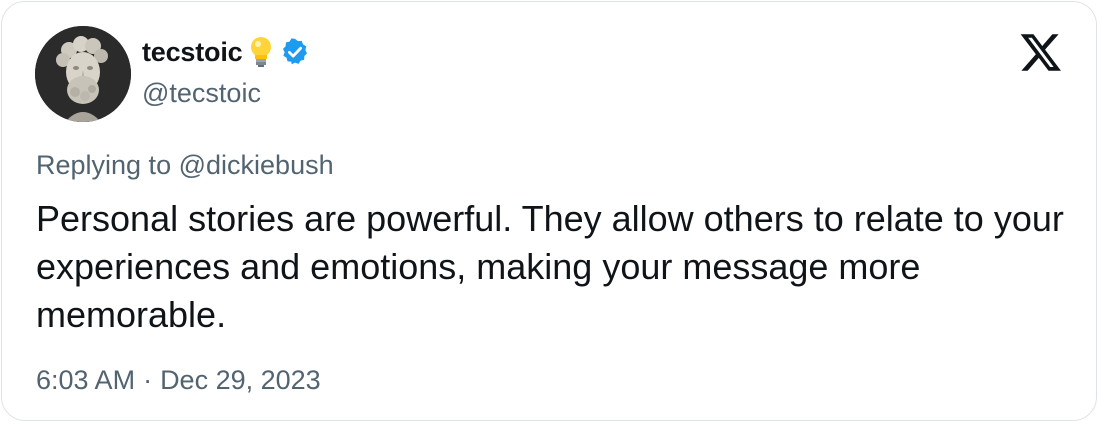 The height and width of the screenshot is (424, 1100). I want to click on display-name: tecstoic, so click(192, 52).